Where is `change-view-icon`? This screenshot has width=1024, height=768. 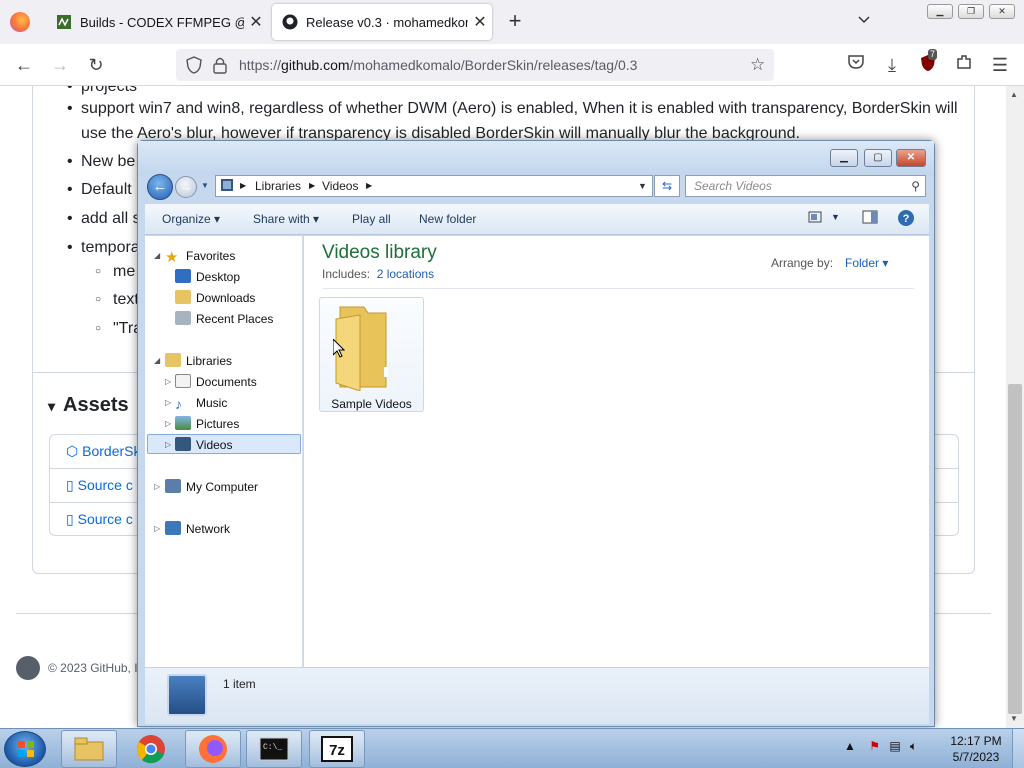 change-view-icon is located at coordinates (815, 218).